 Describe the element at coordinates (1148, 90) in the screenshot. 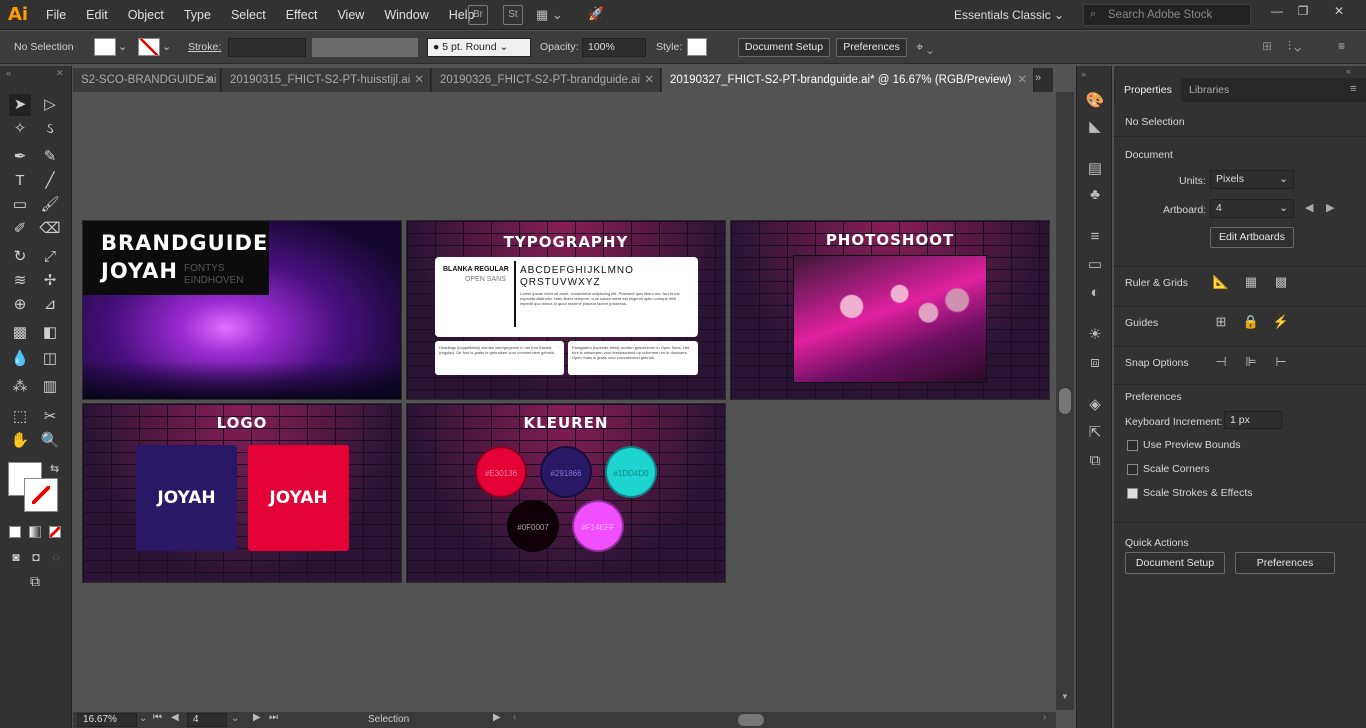

I see `tab-properties: Properties` at that location.